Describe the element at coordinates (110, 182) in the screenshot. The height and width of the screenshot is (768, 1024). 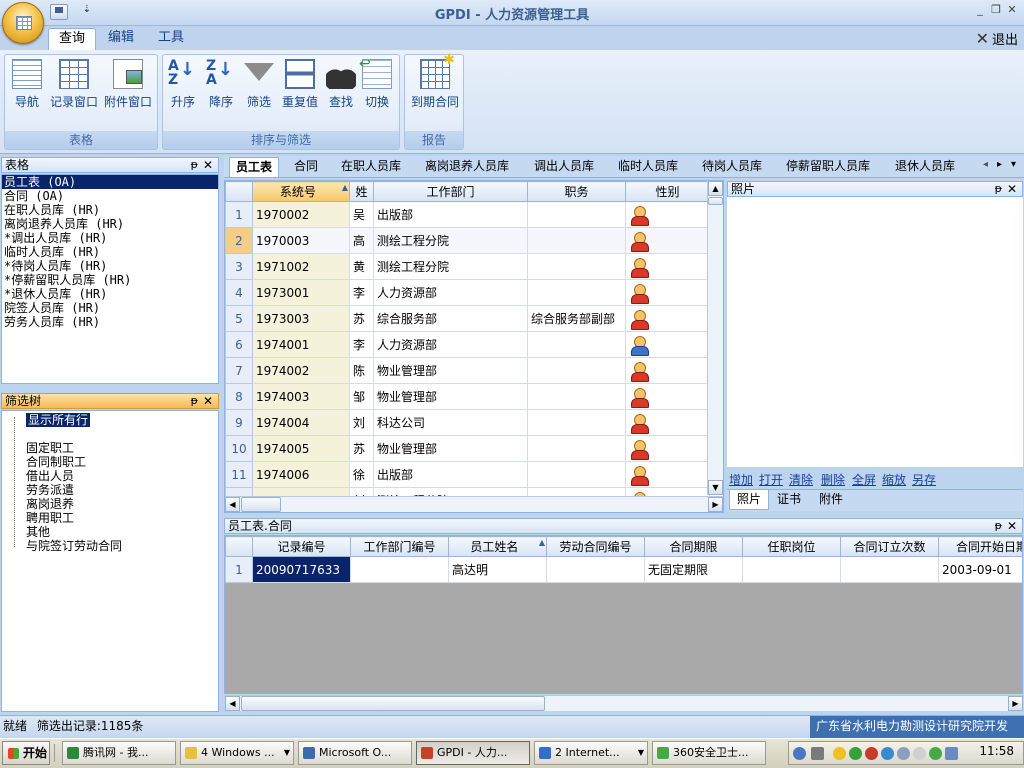
I see `list-item: 员工表 (OA)` at that location.